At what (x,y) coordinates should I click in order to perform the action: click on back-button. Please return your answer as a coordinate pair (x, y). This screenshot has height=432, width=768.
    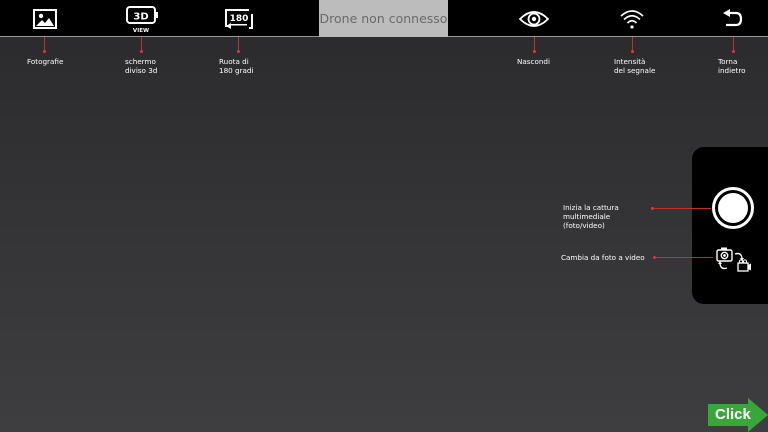
    Looking at the image, I should click on (732, 18).